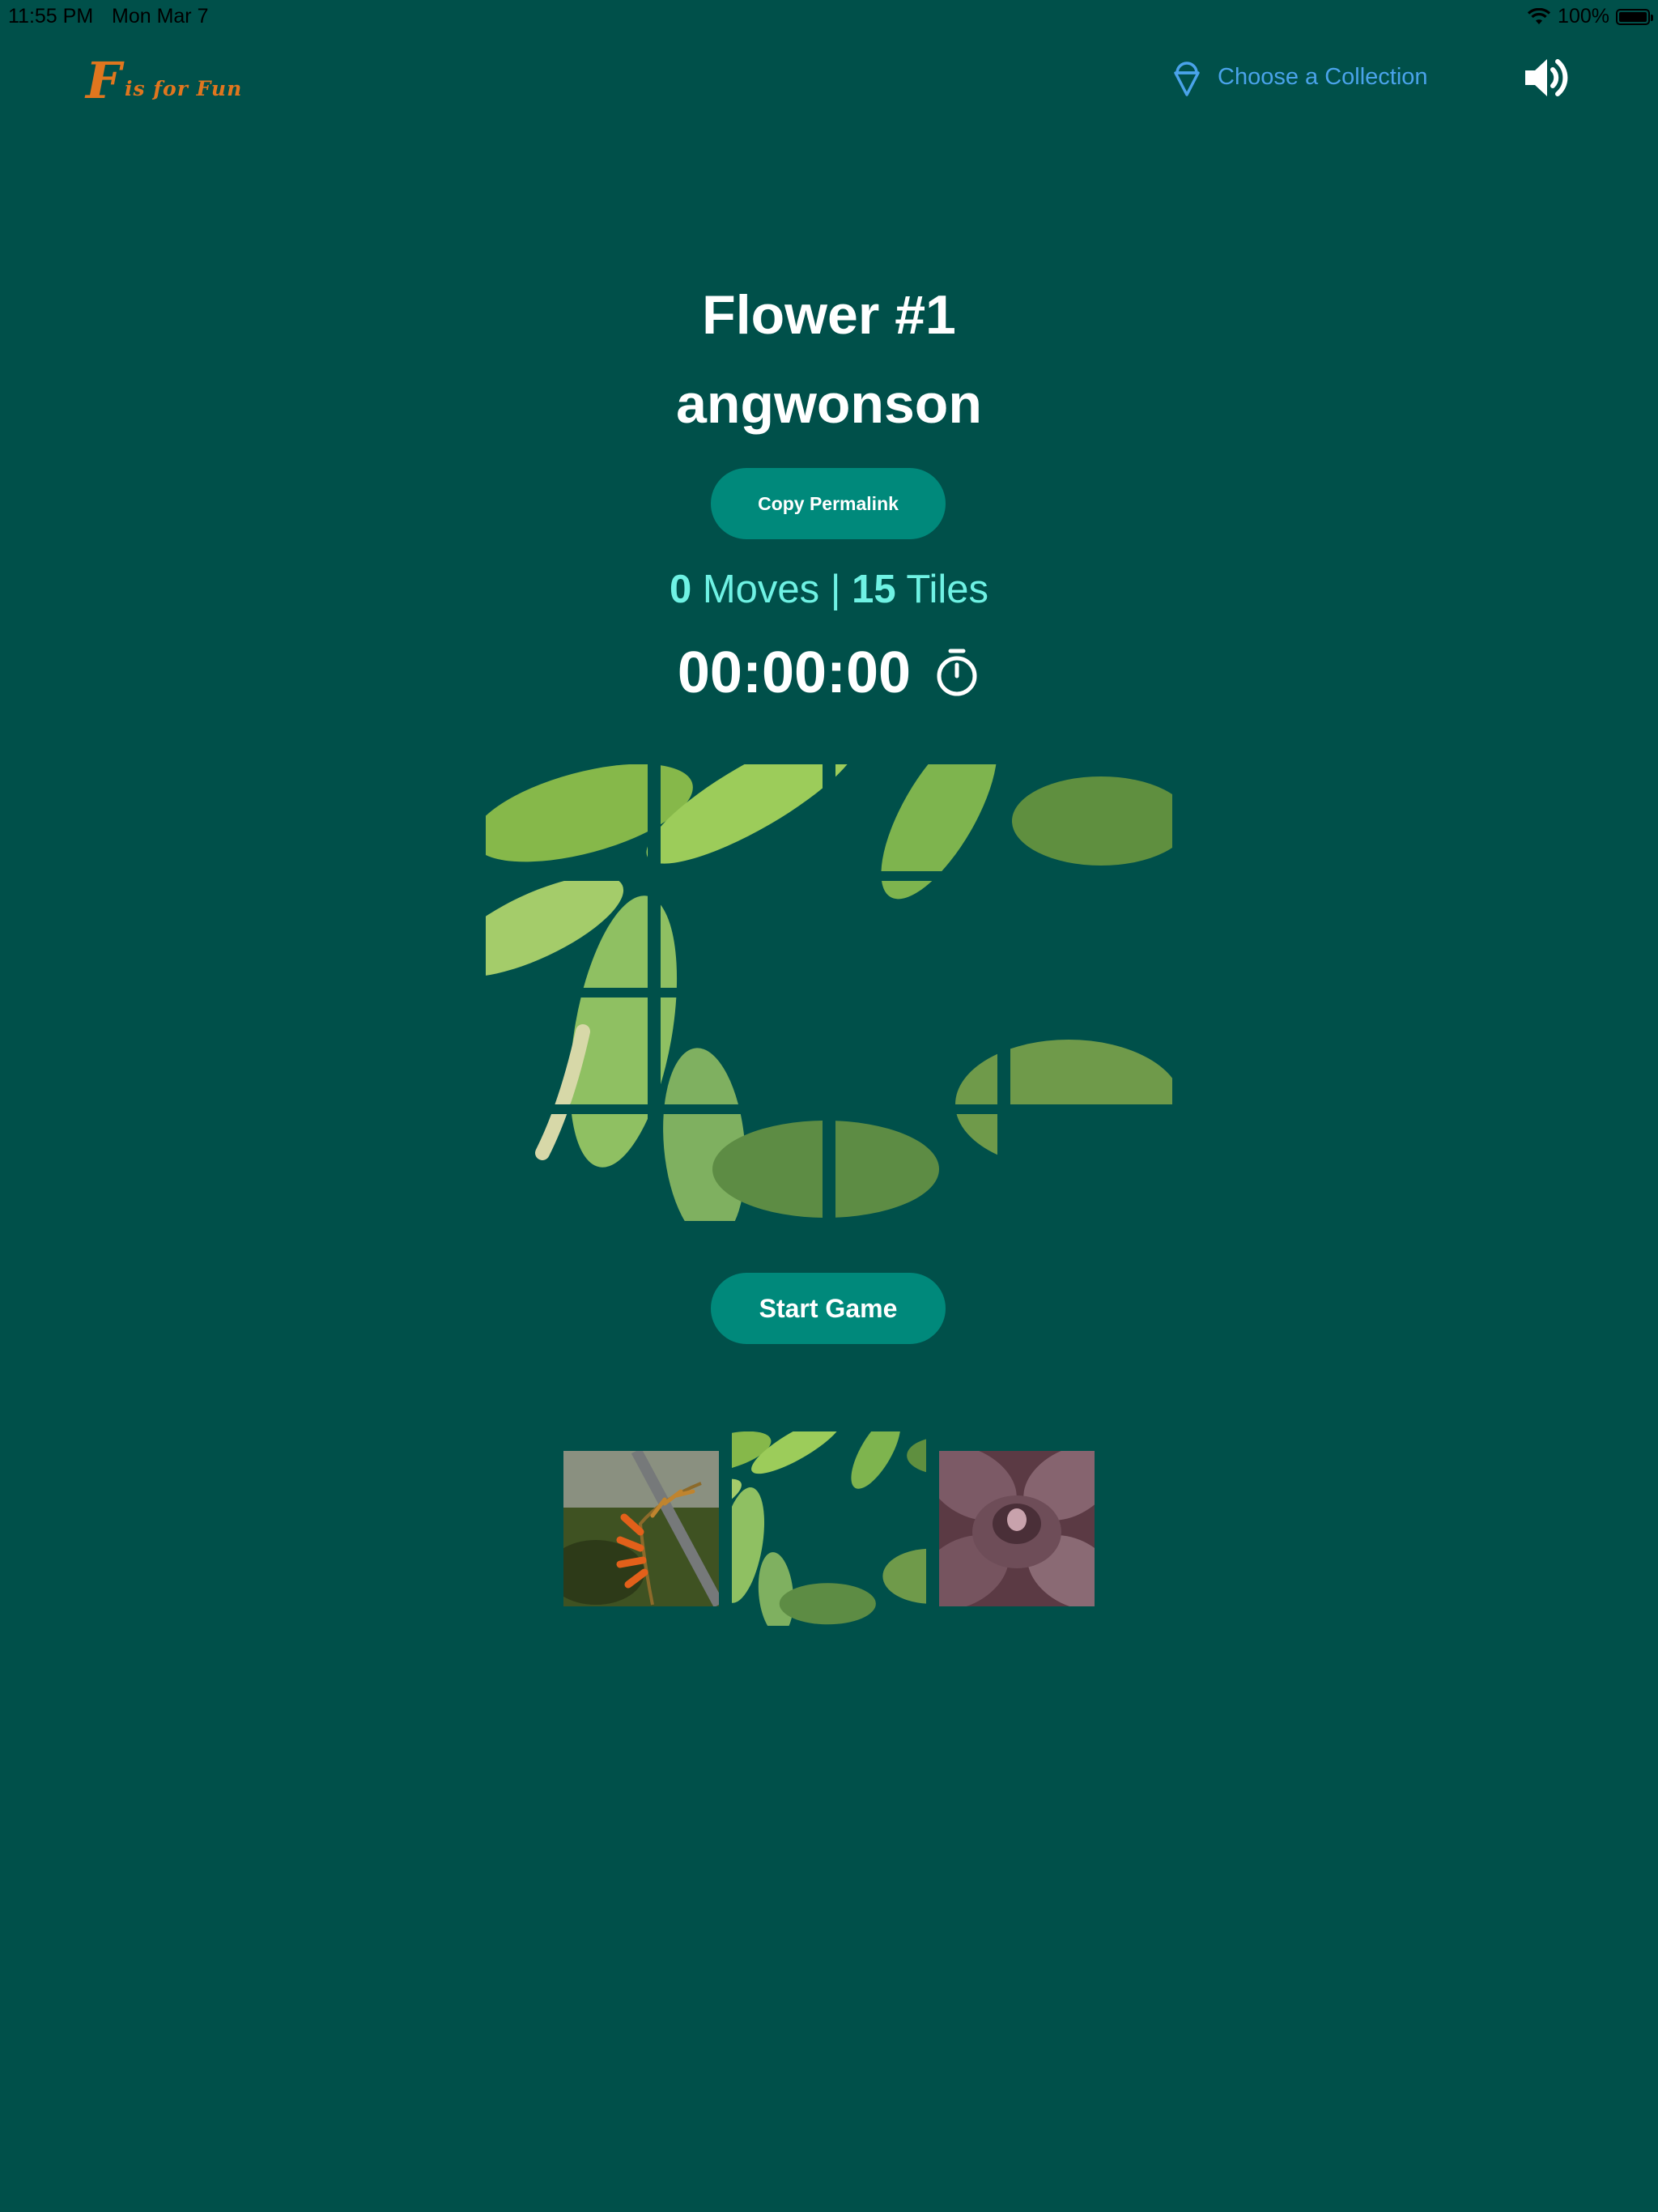 The image size is (1658, 2212). I want to click on tiles-label: Tiles, so click(947, 590).